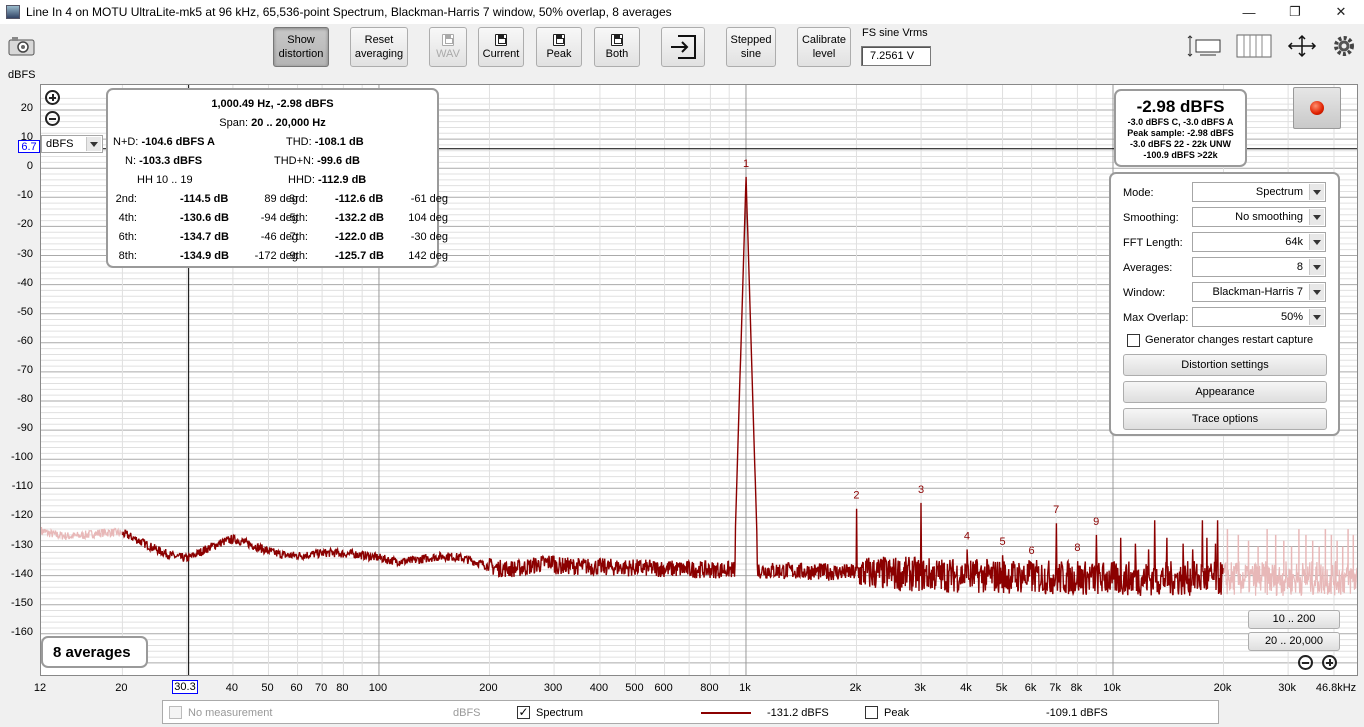 The width and height of the screenshot is (1364, 727). I want to click on y-tick-label: -50, so click(25, 311).